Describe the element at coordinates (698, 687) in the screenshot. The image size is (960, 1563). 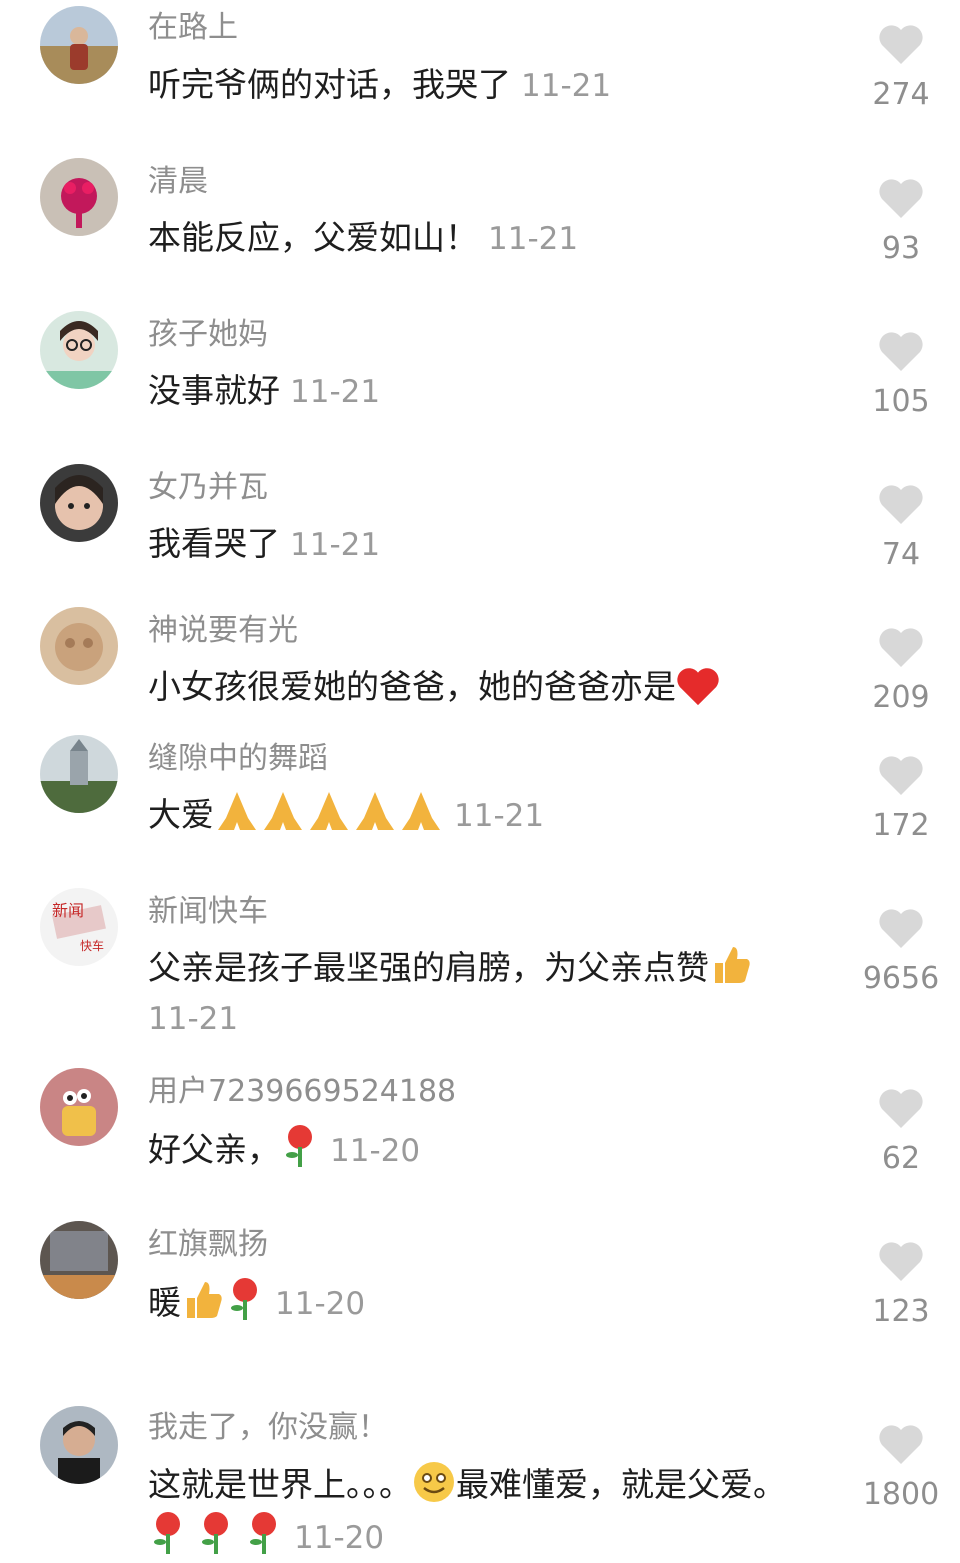
I see `red-heart-icon` at that location.